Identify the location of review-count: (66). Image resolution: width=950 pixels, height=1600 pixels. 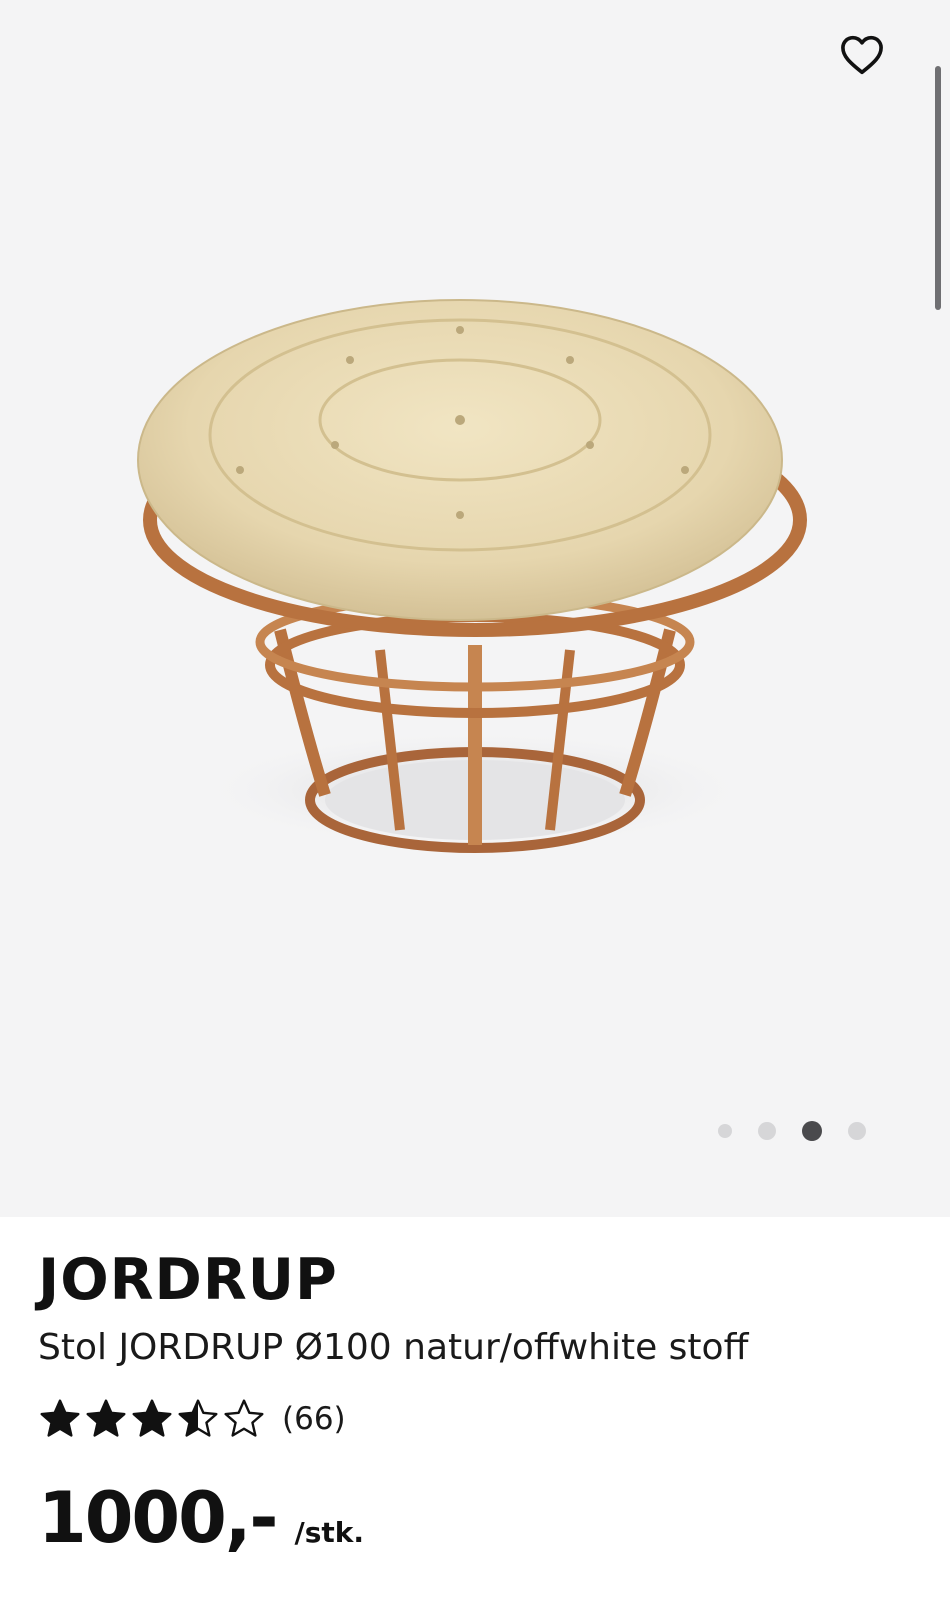
(314, 1419).